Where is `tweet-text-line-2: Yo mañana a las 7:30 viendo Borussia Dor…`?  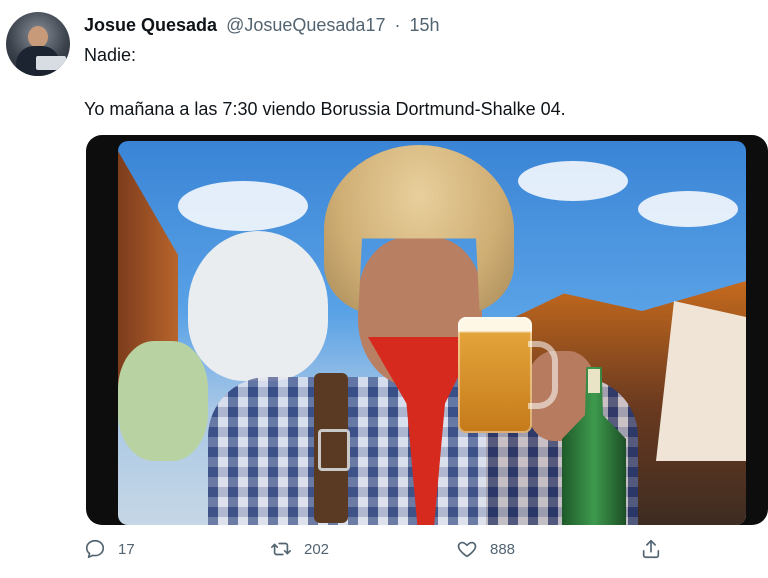 tweet-text-line-2: Yo mañana a las 7:30 viendo Borussia Dor… is located at coordinates (325, 109).